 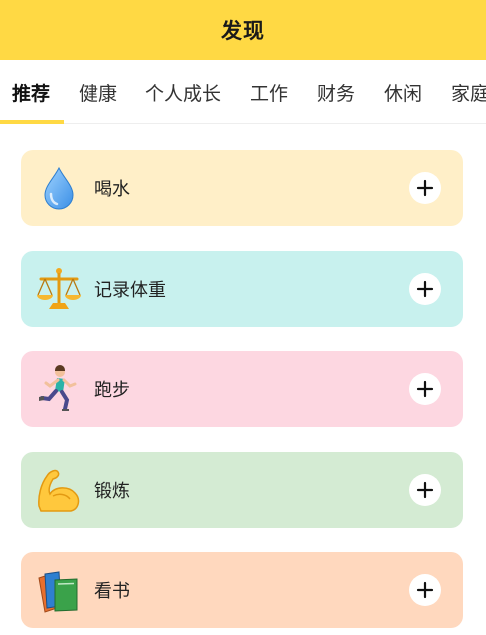 I want to click on habit-label: 看书, so click(x=112, y=591).